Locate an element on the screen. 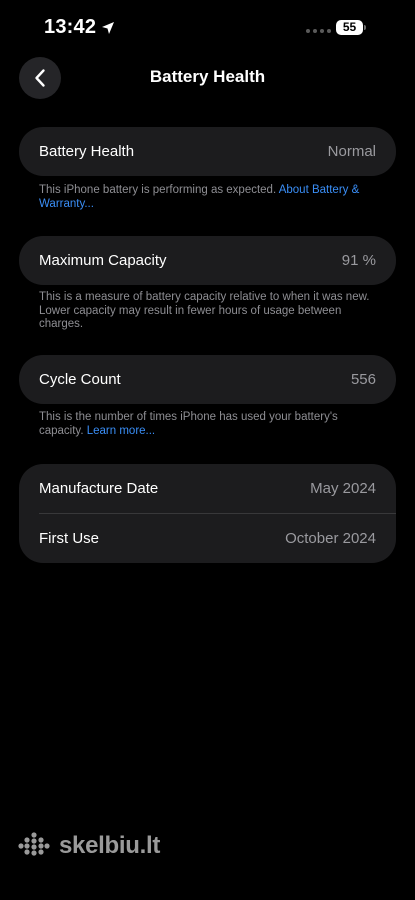 Image resolution: width=415 pixels, height=900 pixels. battery-level-text: 55 is located at coordinates (349, 27).